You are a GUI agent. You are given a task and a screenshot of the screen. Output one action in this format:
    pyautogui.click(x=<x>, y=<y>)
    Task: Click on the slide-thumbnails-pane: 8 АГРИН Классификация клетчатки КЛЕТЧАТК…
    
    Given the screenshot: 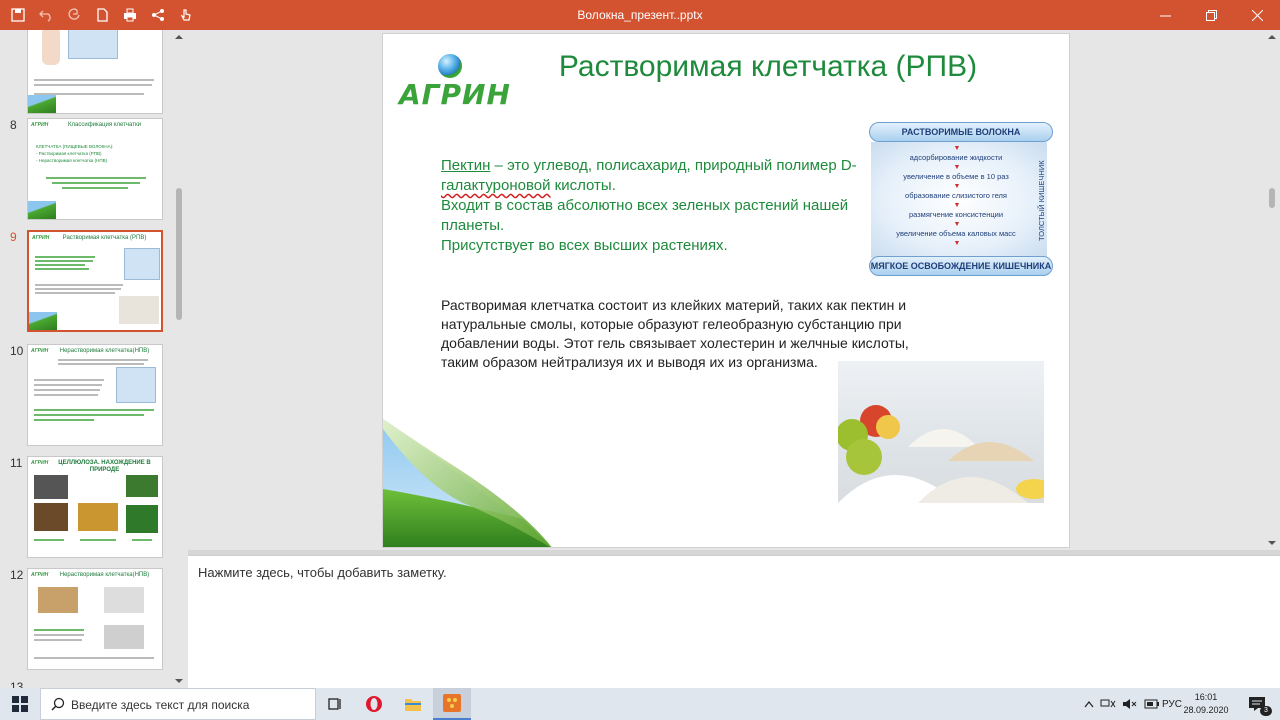 What is the action you would take?
    pyautogui.click(x=93, y=359)
    